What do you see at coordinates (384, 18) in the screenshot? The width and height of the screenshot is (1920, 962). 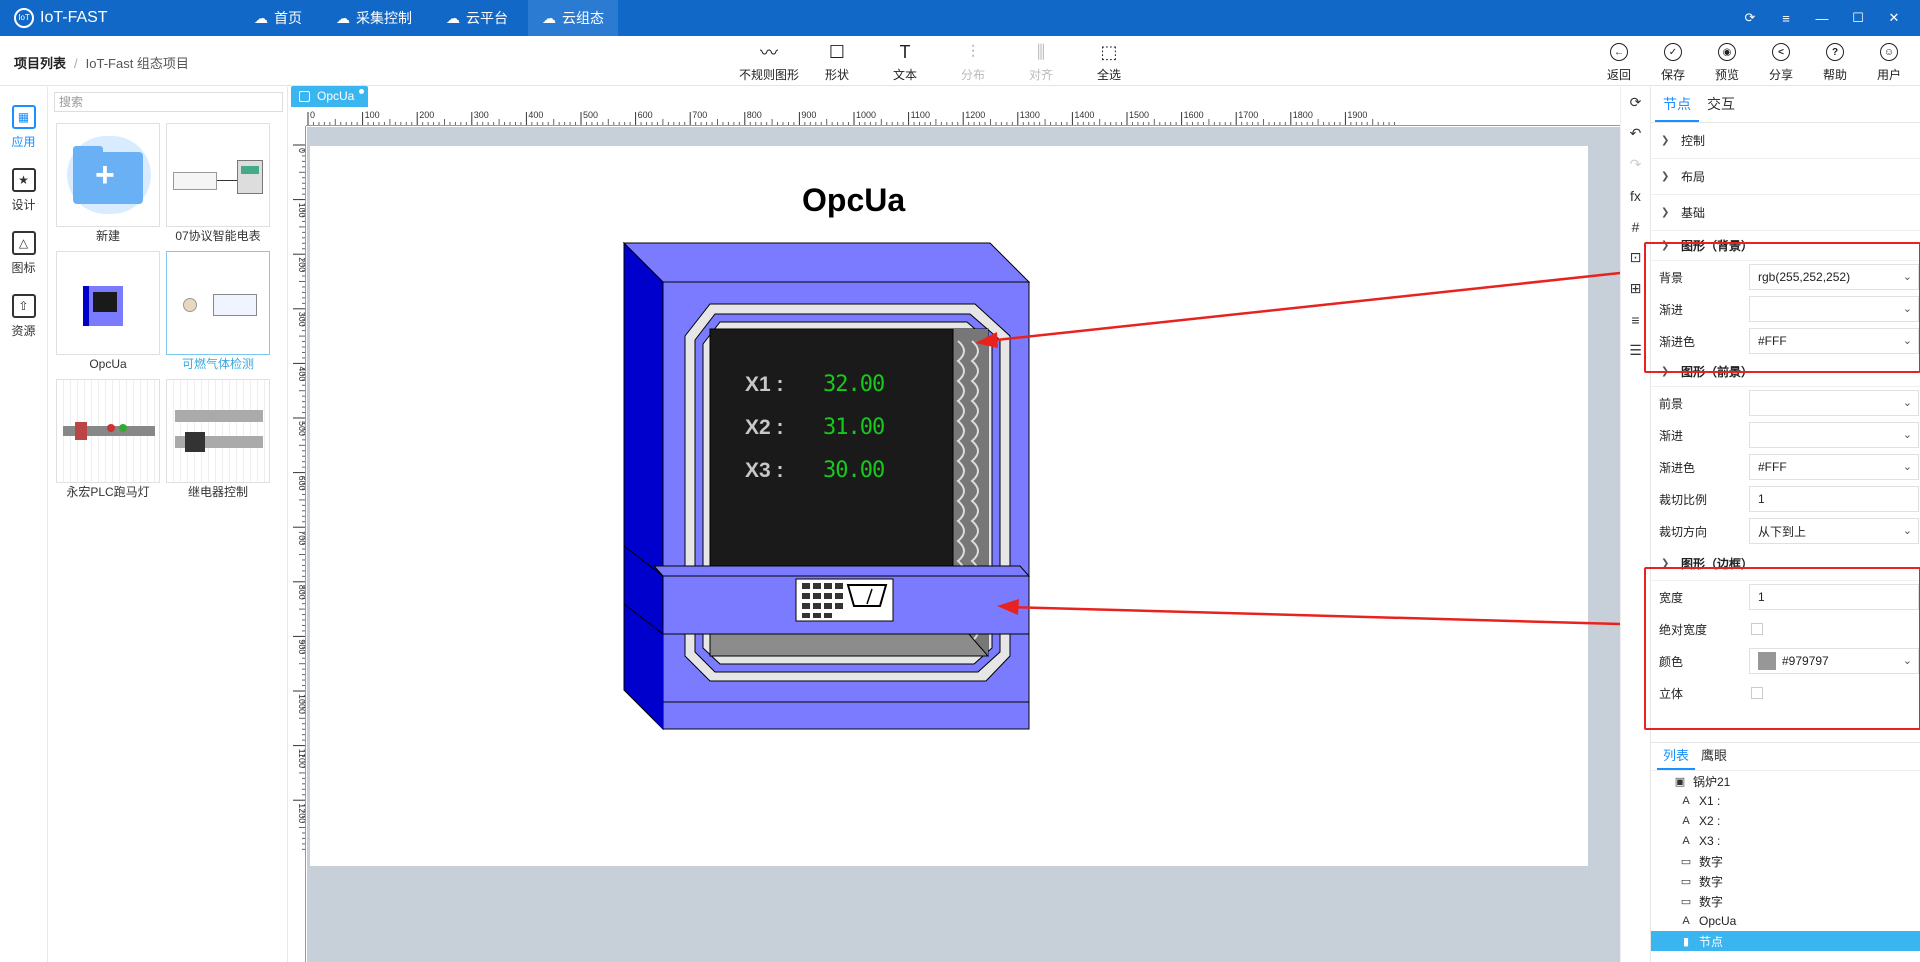 I see `nav-label: 采集控制` at bounding box center [384, 18].